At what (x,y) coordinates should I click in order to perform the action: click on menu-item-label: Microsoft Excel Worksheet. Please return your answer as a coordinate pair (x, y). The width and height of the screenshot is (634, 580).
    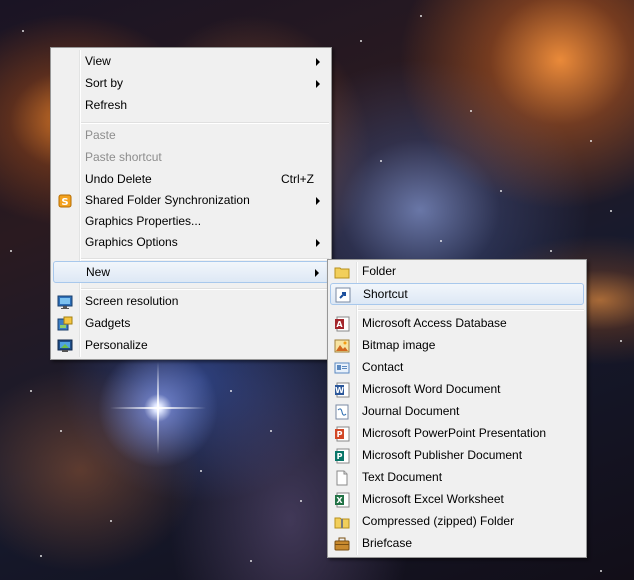
    Looking at the image, I should click on (433, 499).